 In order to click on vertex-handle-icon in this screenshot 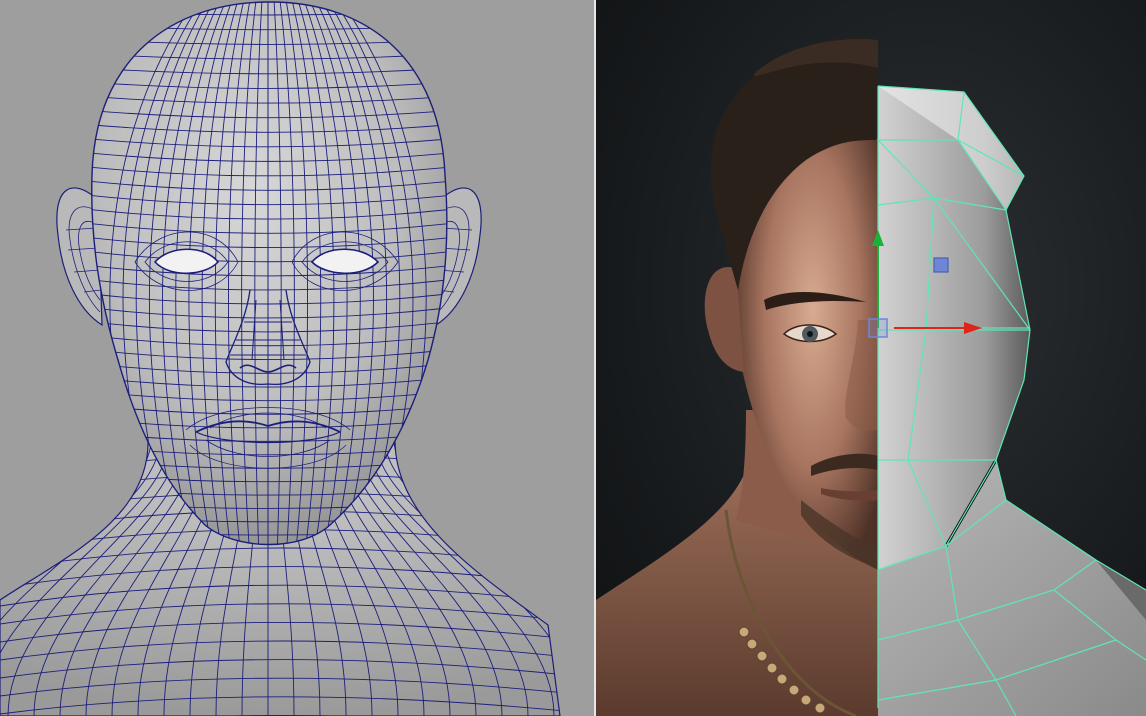, I will do `click(941, 265)`.